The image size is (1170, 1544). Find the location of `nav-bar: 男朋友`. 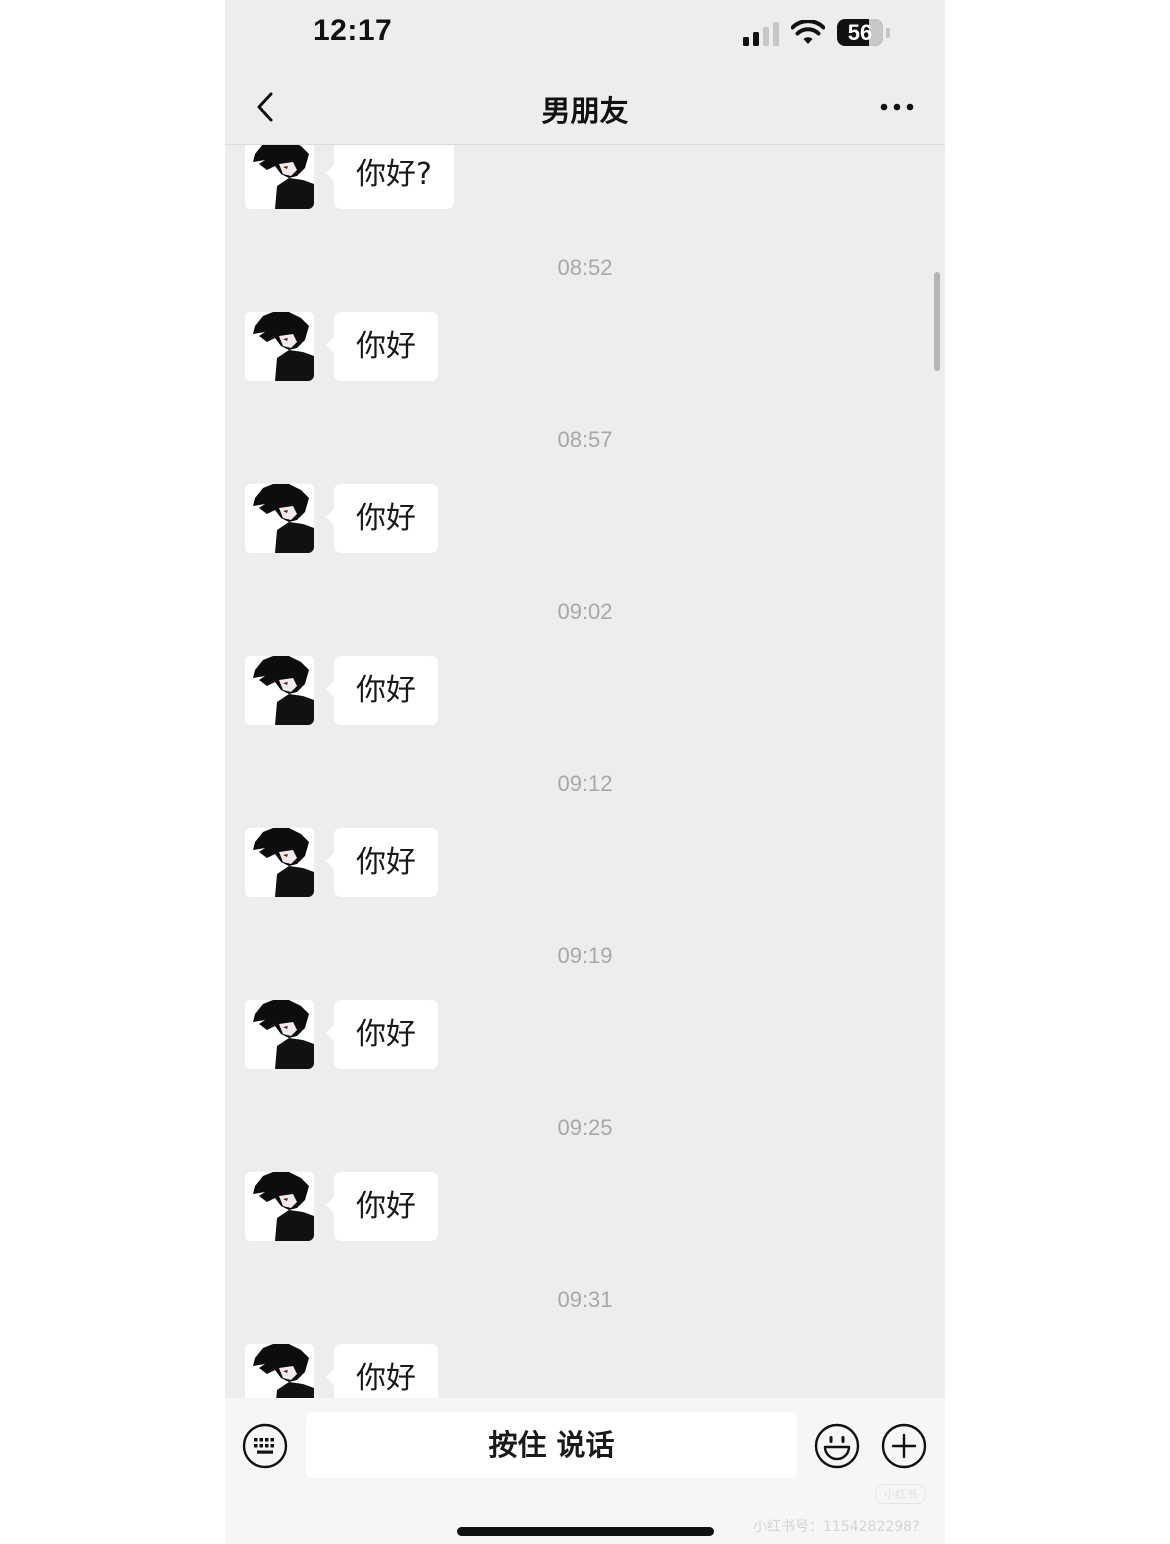

nav-bar: 男朋友 is located at coordinates (585, 107).